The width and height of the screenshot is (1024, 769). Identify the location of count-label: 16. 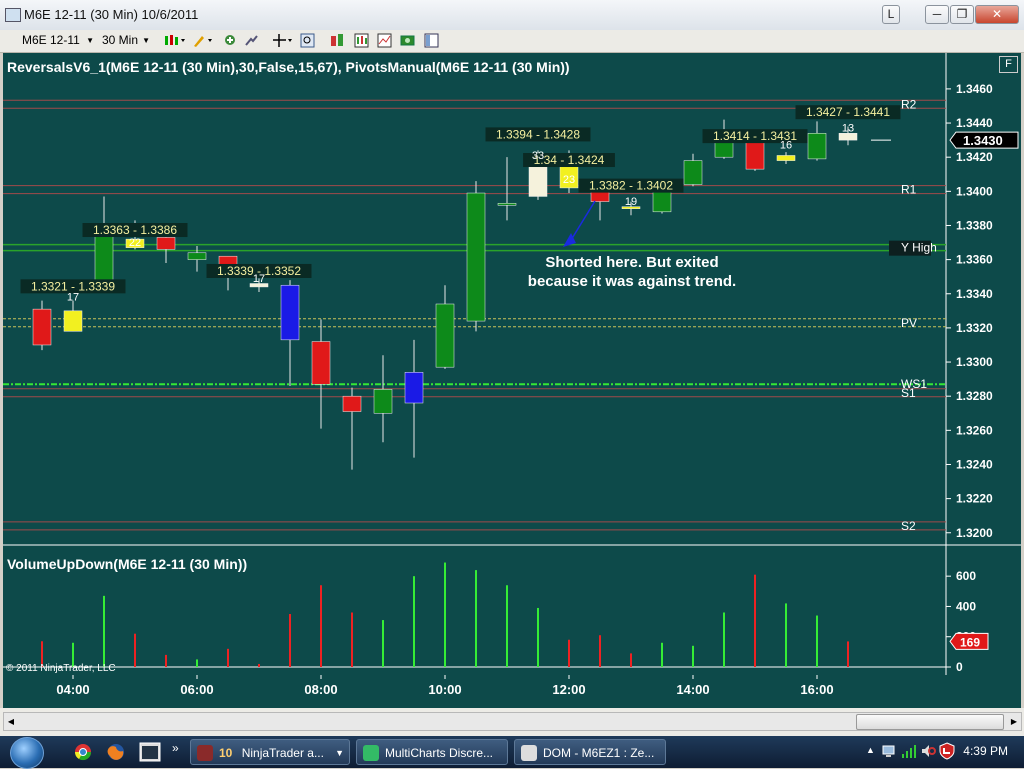
(786, 146).